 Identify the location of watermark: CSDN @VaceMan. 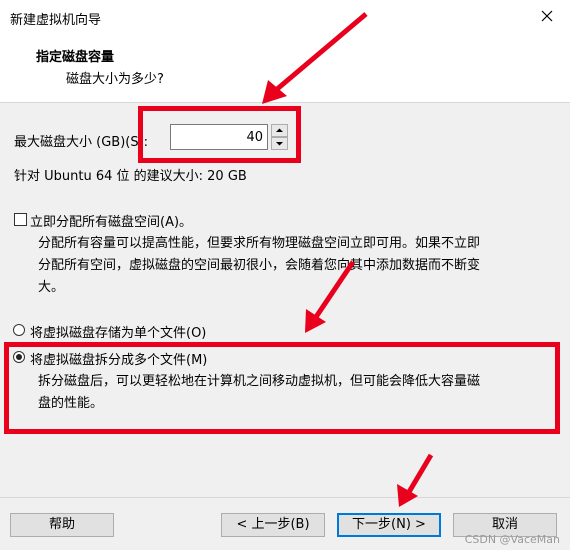
(512, 539).